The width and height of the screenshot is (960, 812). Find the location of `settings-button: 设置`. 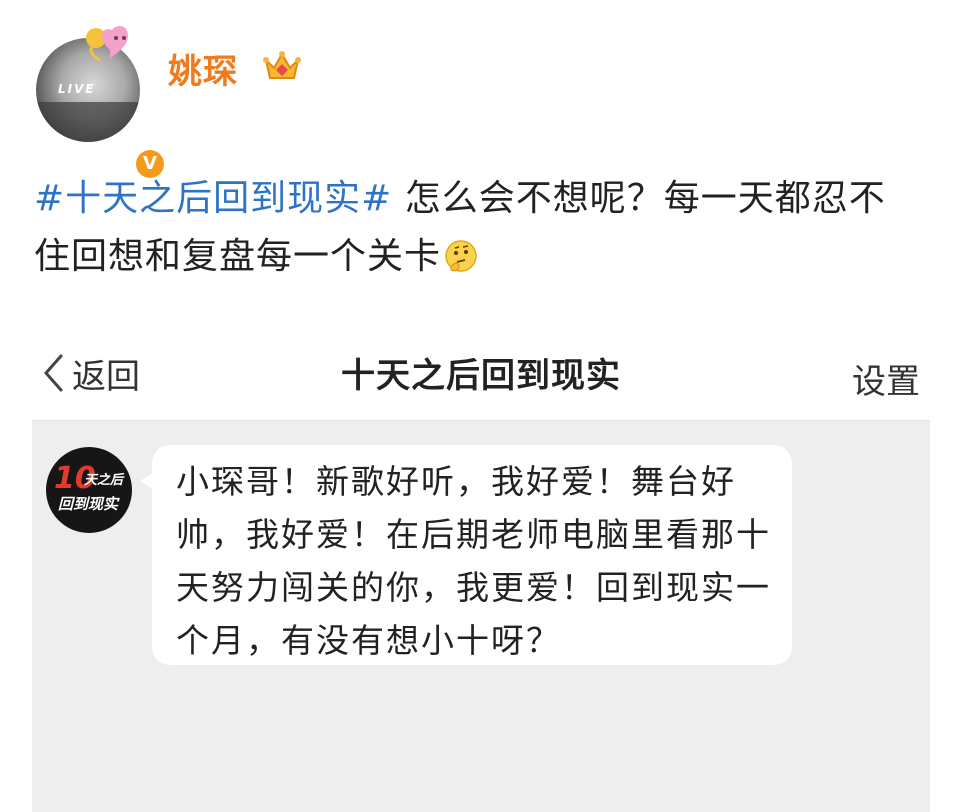

settings-button: 设置 is located at coordinates (886, 378).